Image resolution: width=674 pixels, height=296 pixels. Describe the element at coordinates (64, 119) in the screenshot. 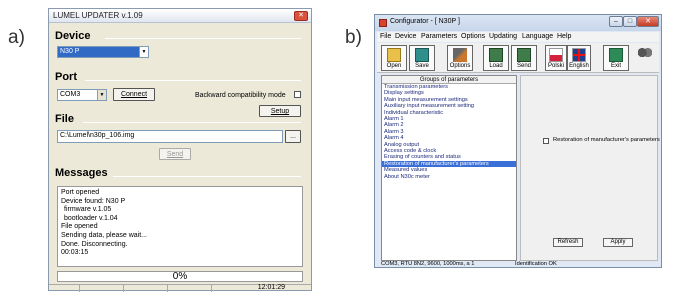

I see `file-heading: File` at that location.